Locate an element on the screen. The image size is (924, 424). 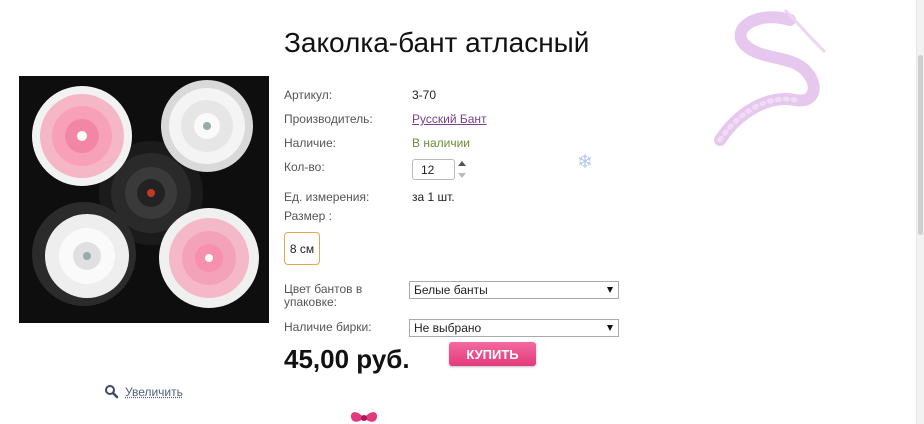
unit-label: Ед. измерения: is located at coordinates (327, 197).